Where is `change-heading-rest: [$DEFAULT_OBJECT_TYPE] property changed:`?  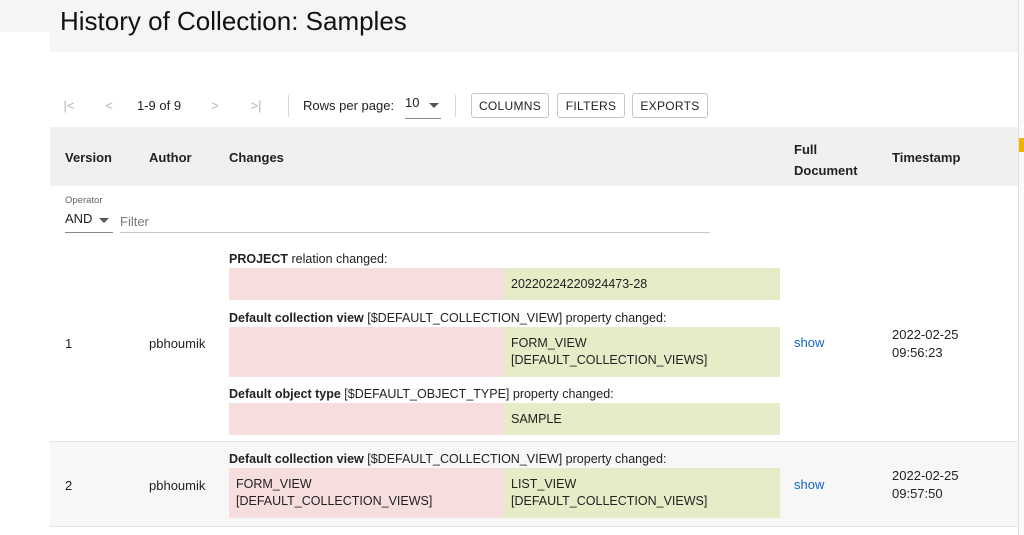 change-heading-rest: [$DEFAULT_OBJECT_TYPE] property changed: is located at coordinates (477, 394).